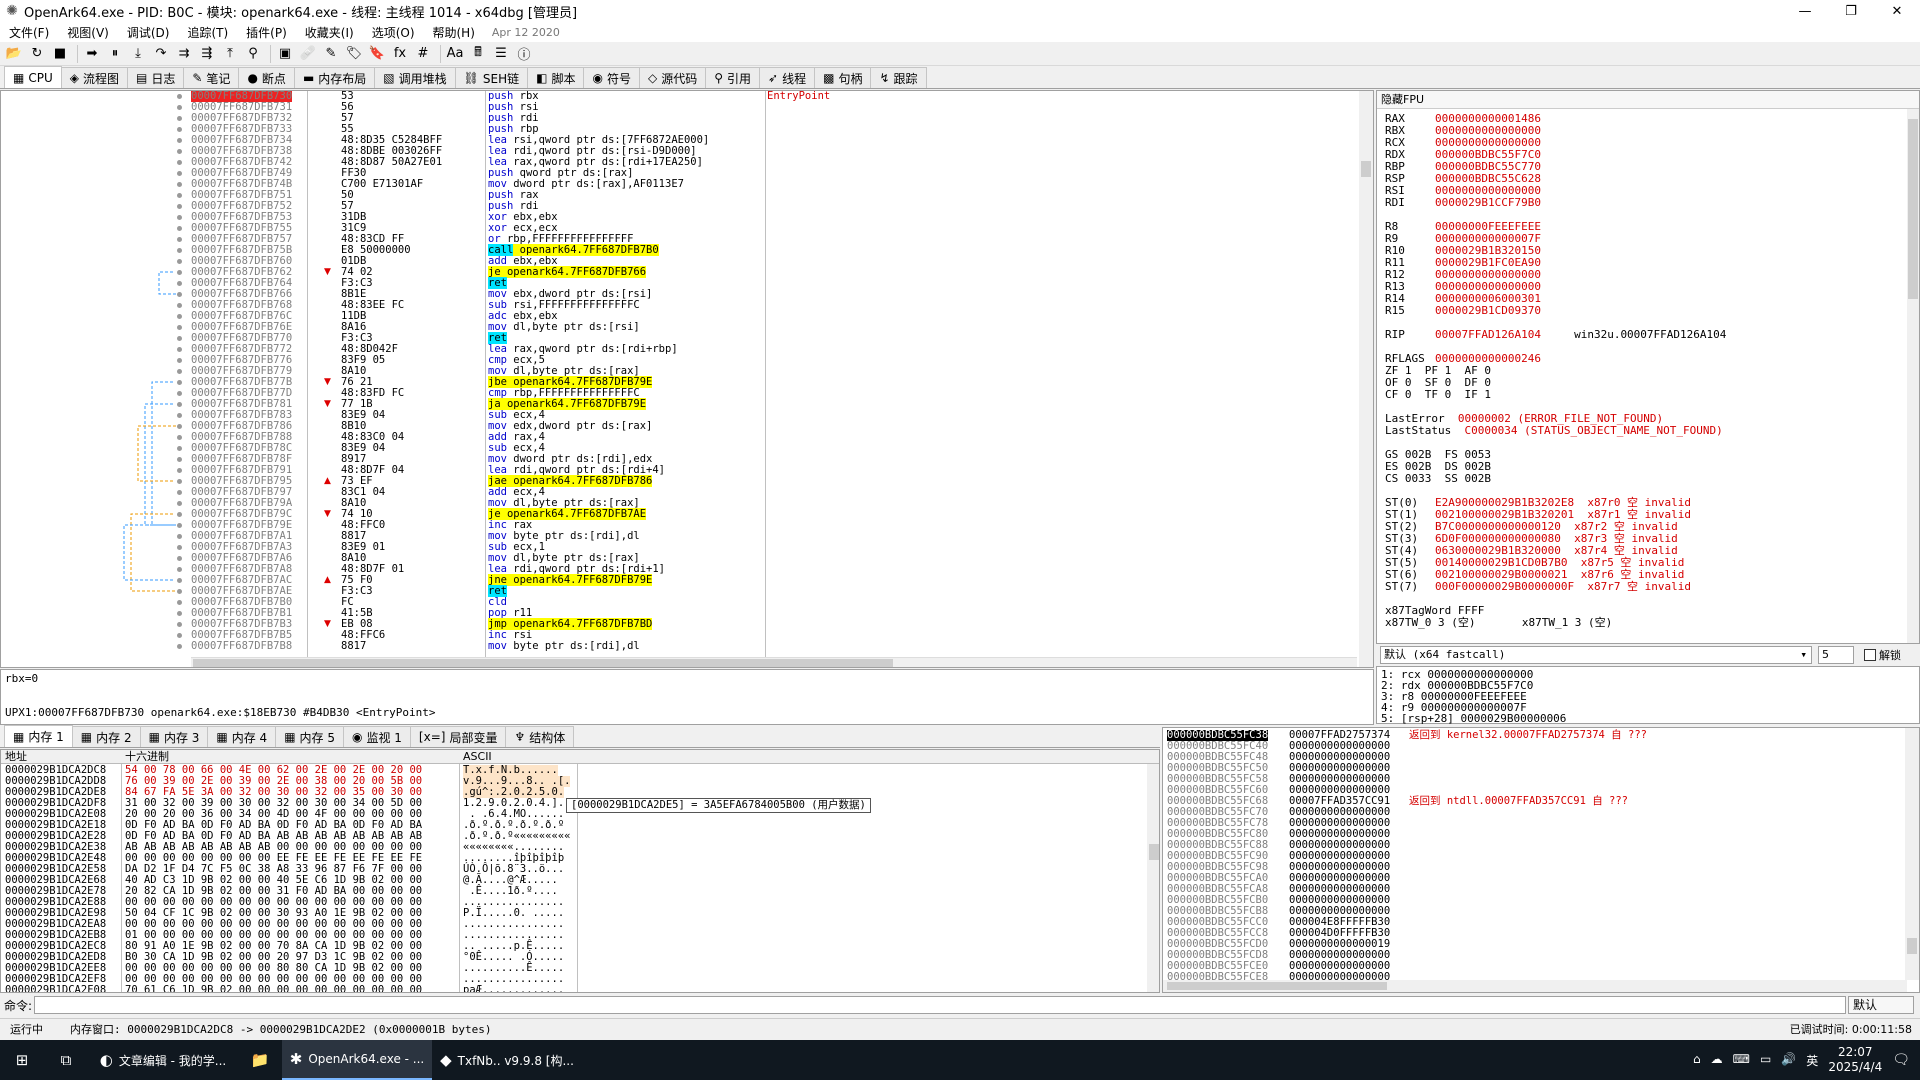 The height and width of the screenshot is (1080, 1920). What do you see at coordinates (1851, 11) in the screenshot?
I see `maximize-button: ❐` at bounding box center [1851, 11].